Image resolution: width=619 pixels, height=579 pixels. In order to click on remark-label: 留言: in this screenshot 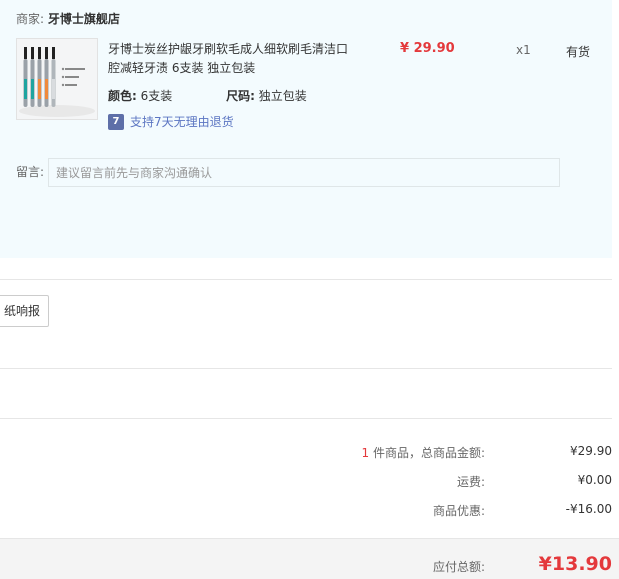, I will do `click(30, 172)`.